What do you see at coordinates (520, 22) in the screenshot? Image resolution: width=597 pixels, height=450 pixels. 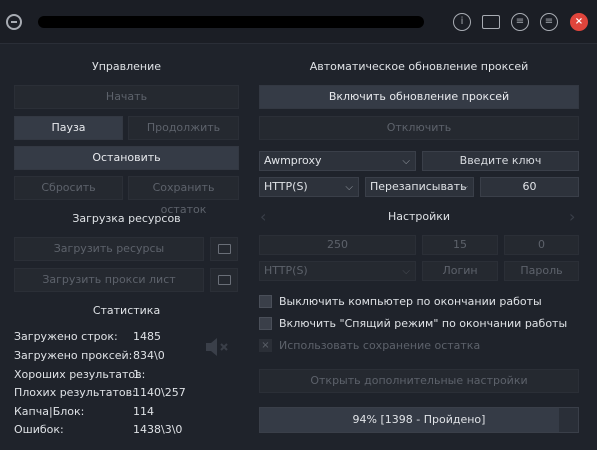 I see `list-icon: ≡` at bounding box center [520, 22].